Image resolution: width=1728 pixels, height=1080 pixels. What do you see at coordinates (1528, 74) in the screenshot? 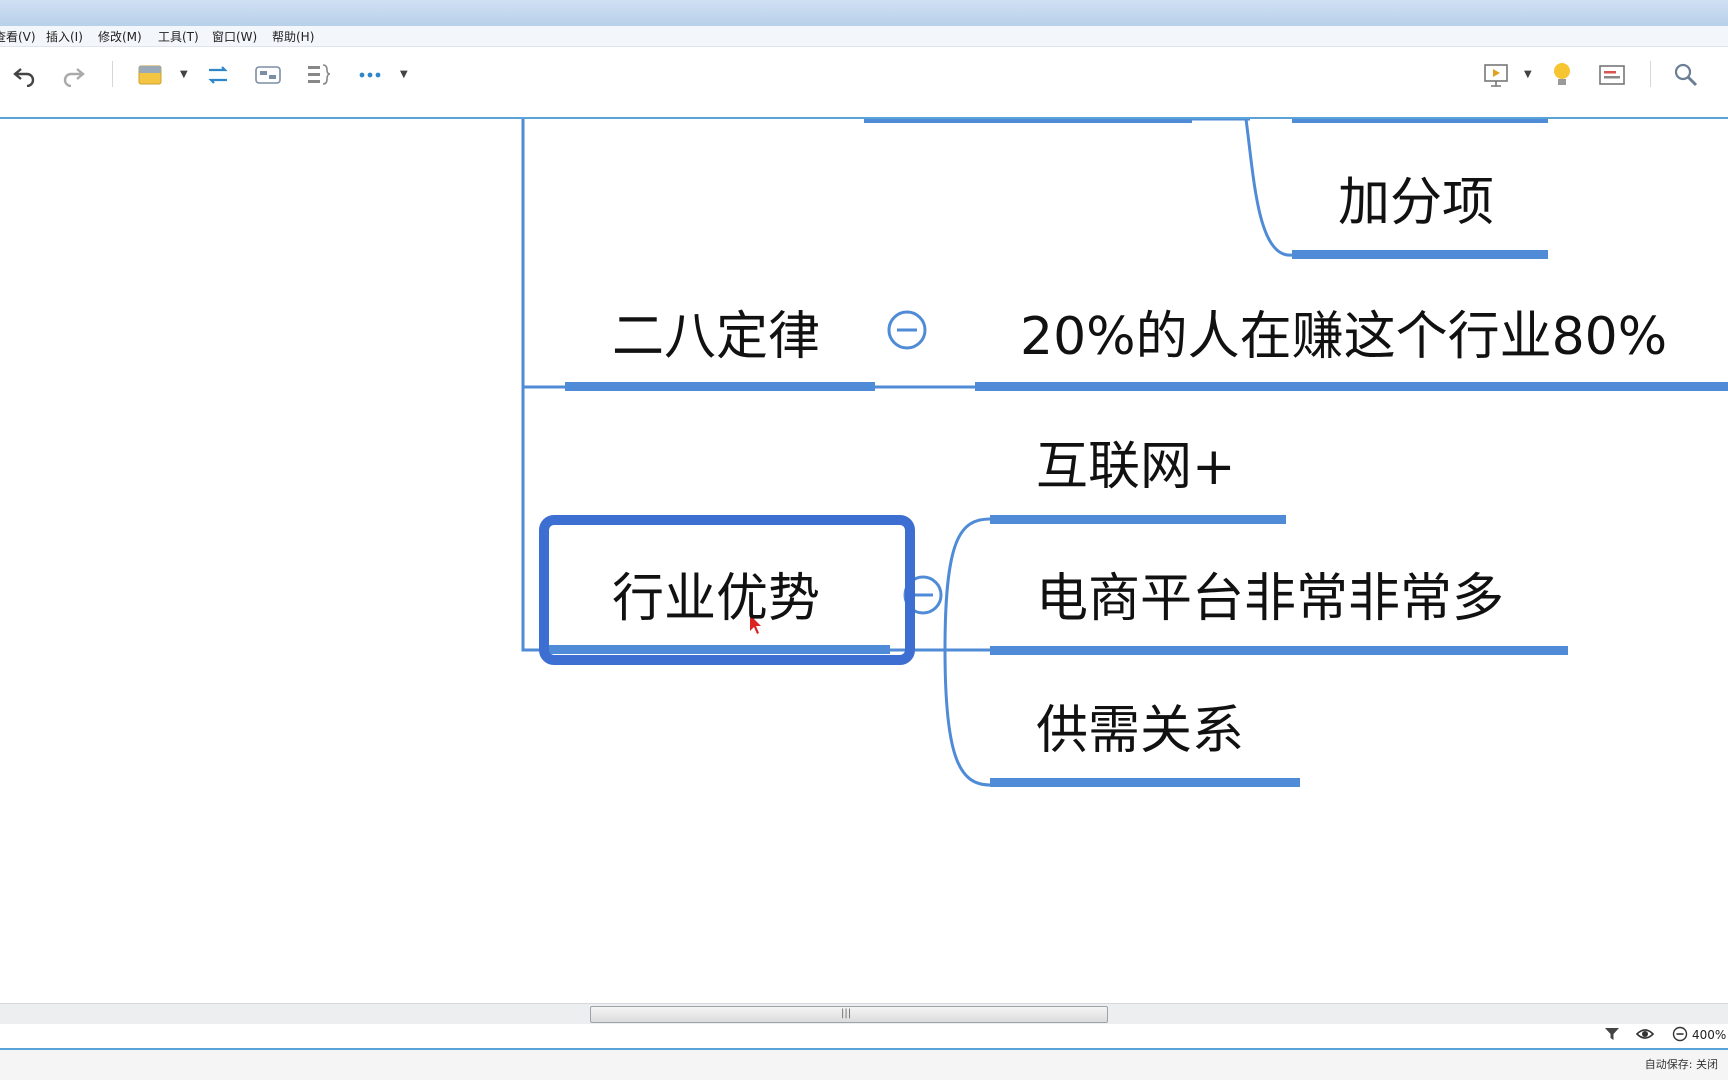
I see `presentation-dropdown-icon: ▼` at bounding box center [1528, 74].